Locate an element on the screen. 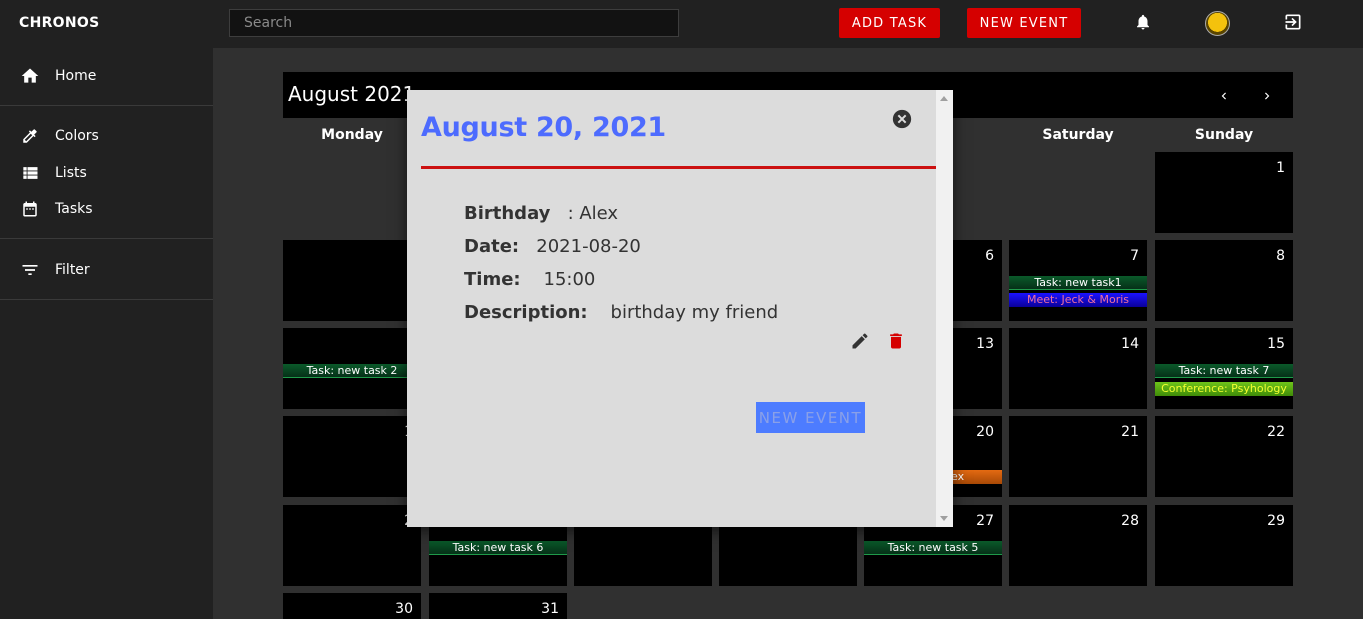  day-cell: 21 is located at coordinates (1078, 456).